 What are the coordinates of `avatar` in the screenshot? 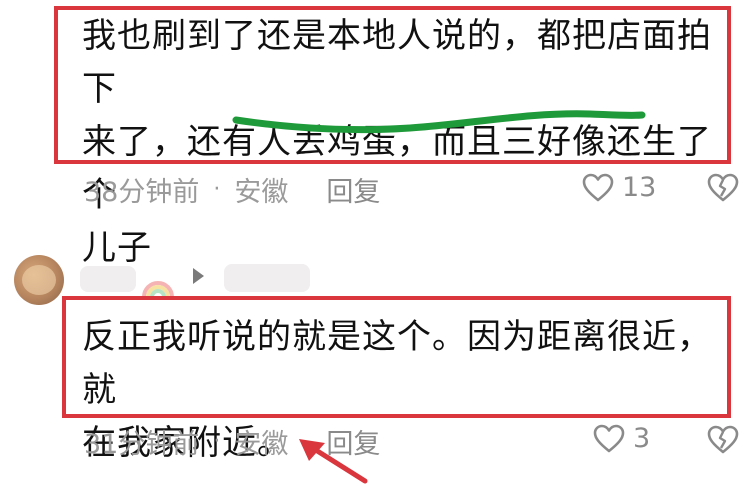 It's located at (39, 280).